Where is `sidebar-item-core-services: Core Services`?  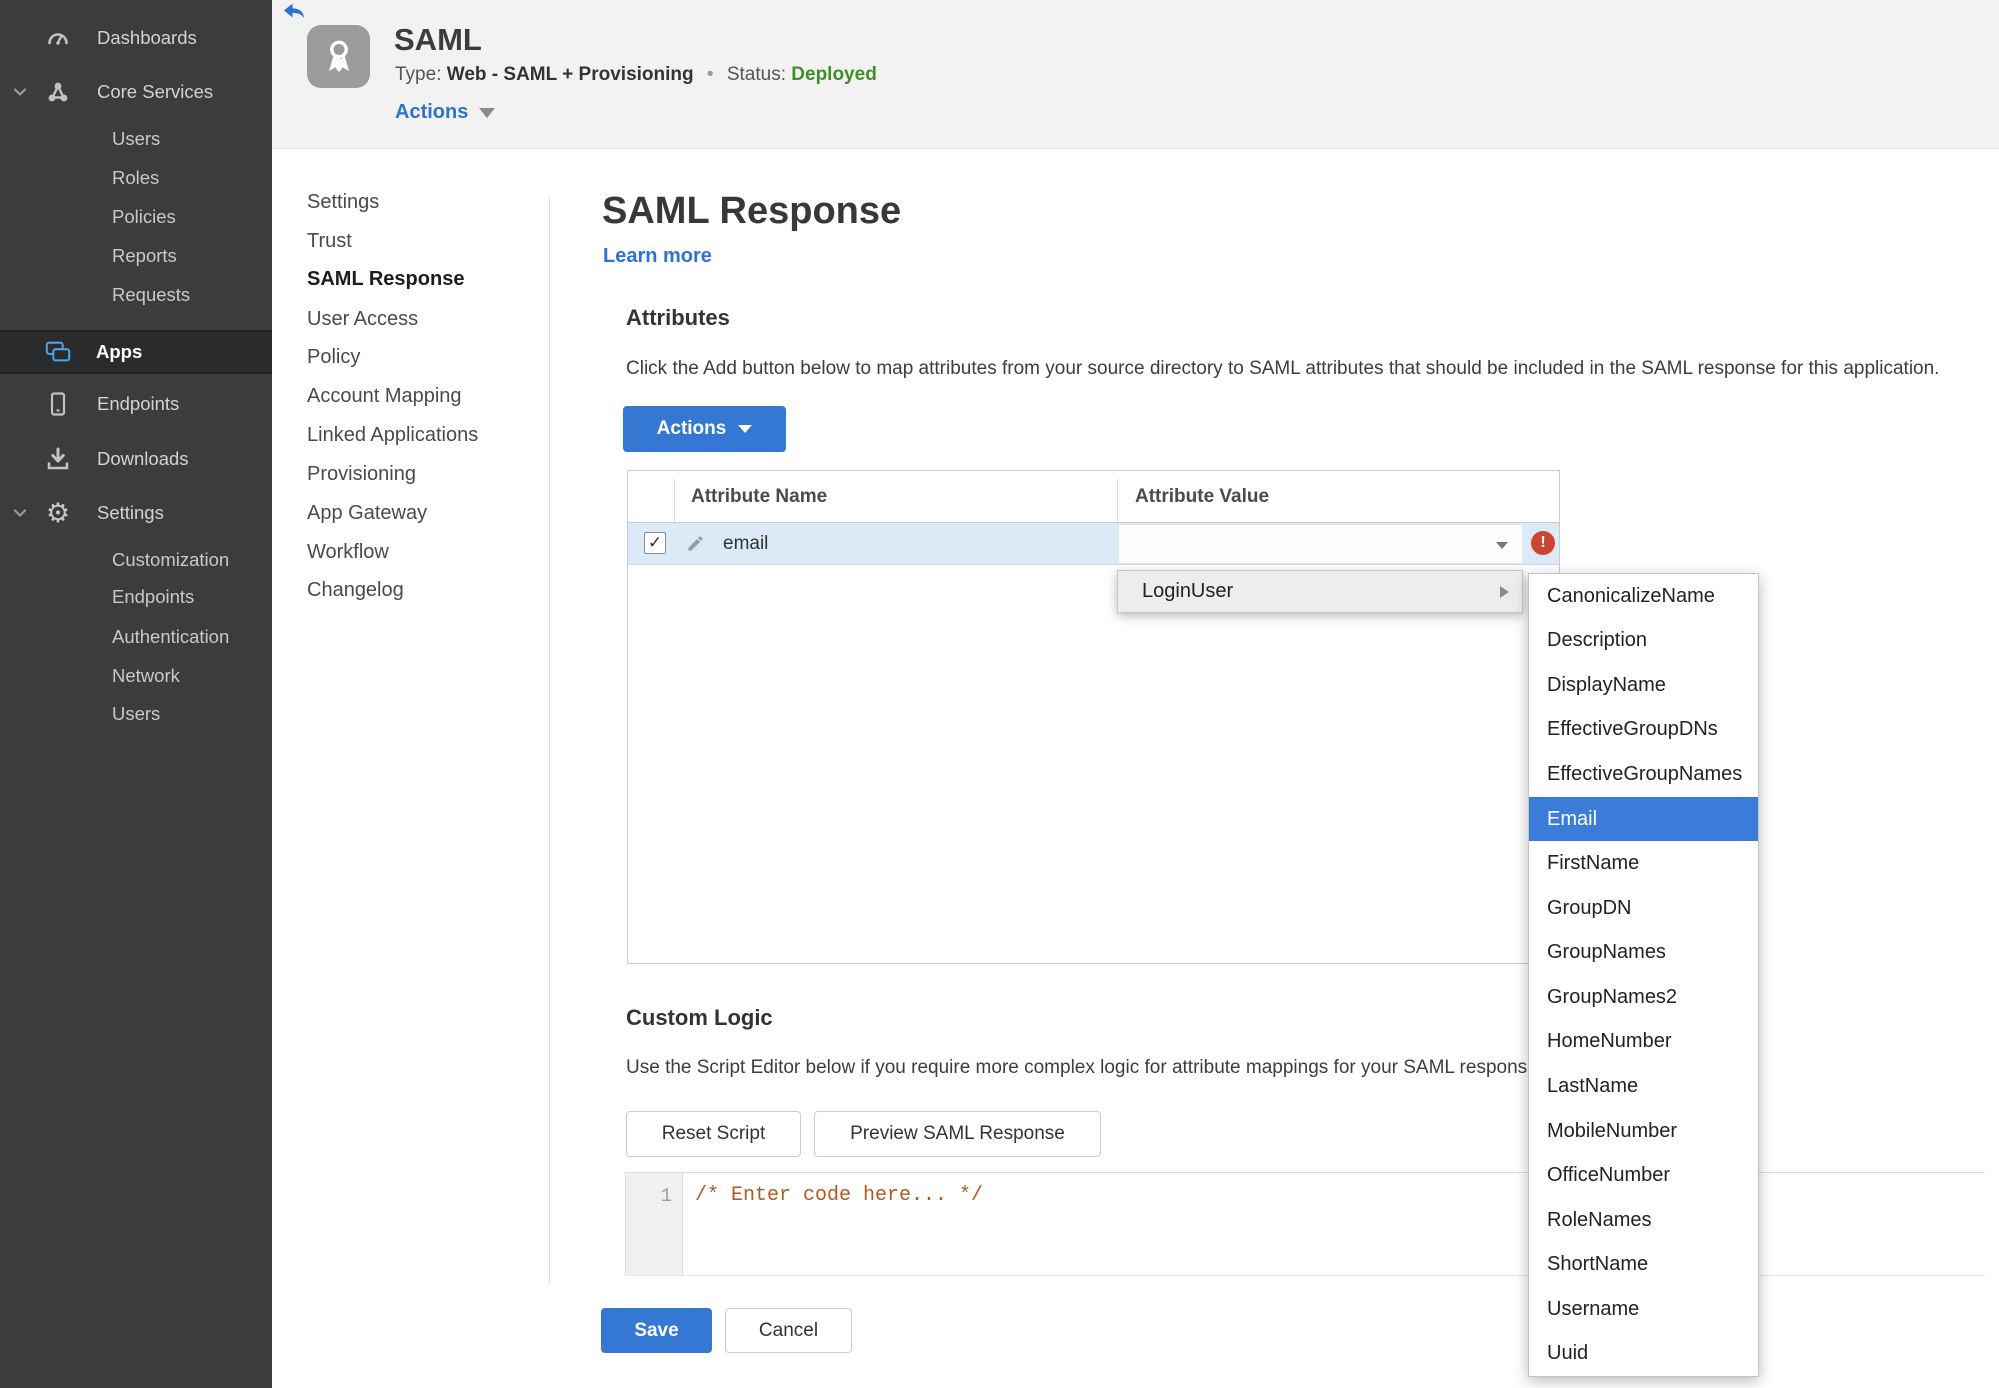
sidebar-item-core-services: Core Services is located at coordinates (136, 92).